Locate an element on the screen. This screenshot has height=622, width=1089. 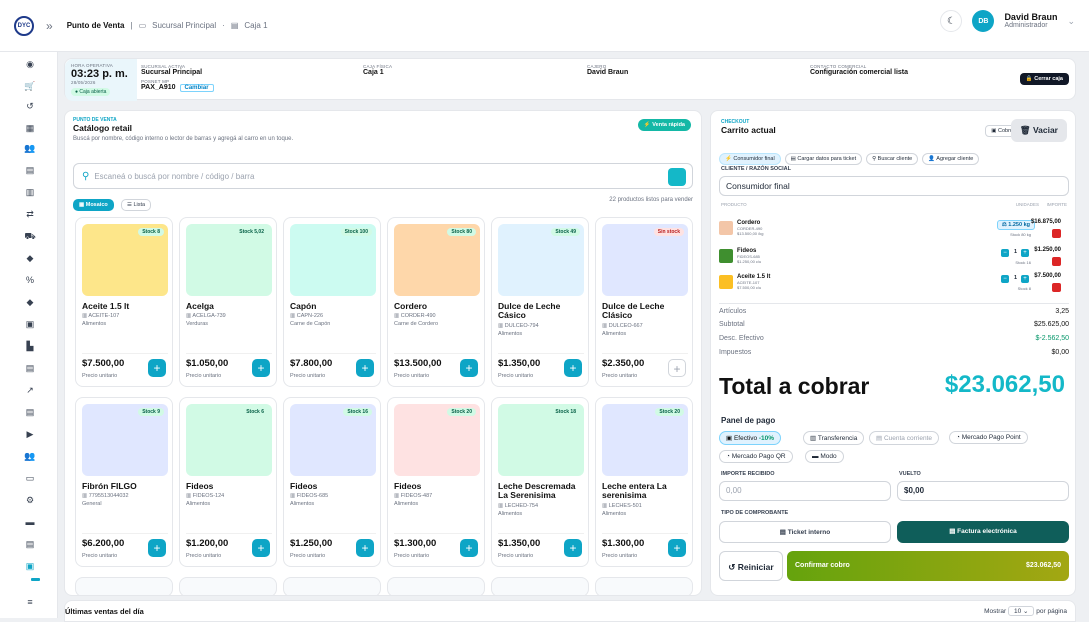
label-icon: ◆ is located at coordinates (30, 302).